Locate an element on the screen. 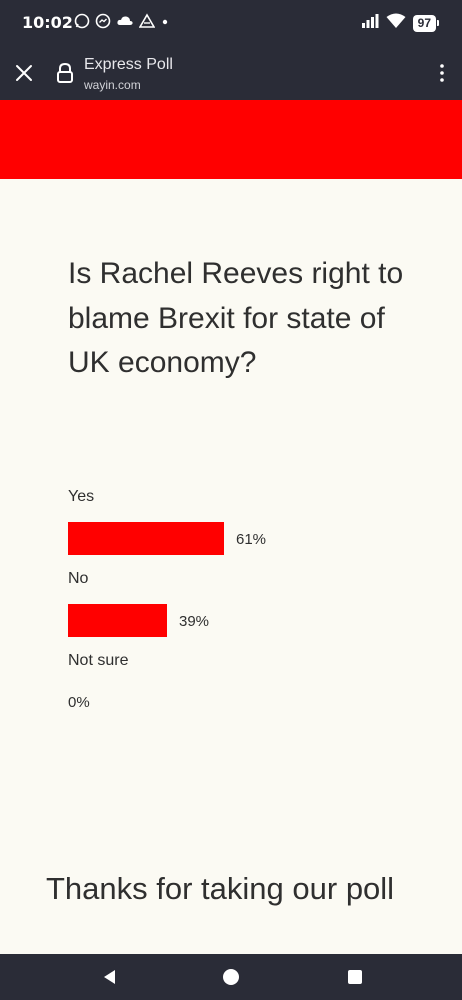 The height and width of the screenshot is (1000, 462). back-icon is located at coordinates (110, 977).